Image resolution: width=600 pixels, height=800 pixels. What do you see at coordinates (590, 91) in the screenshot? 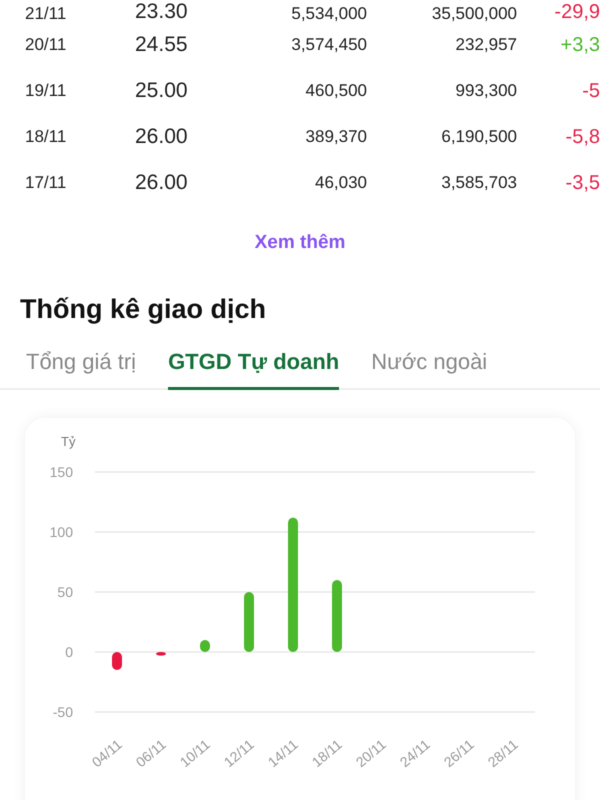
I see `change-cell-text: -5` at bounding box center [590, 91].